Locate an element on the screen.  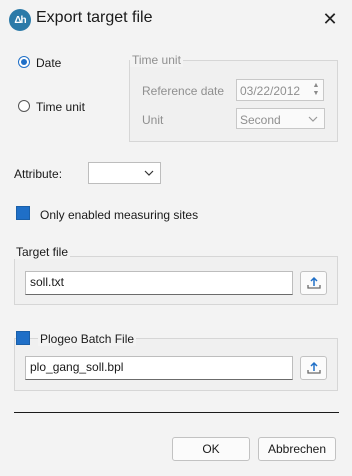
date-radio is located at coordinates (24, 62).